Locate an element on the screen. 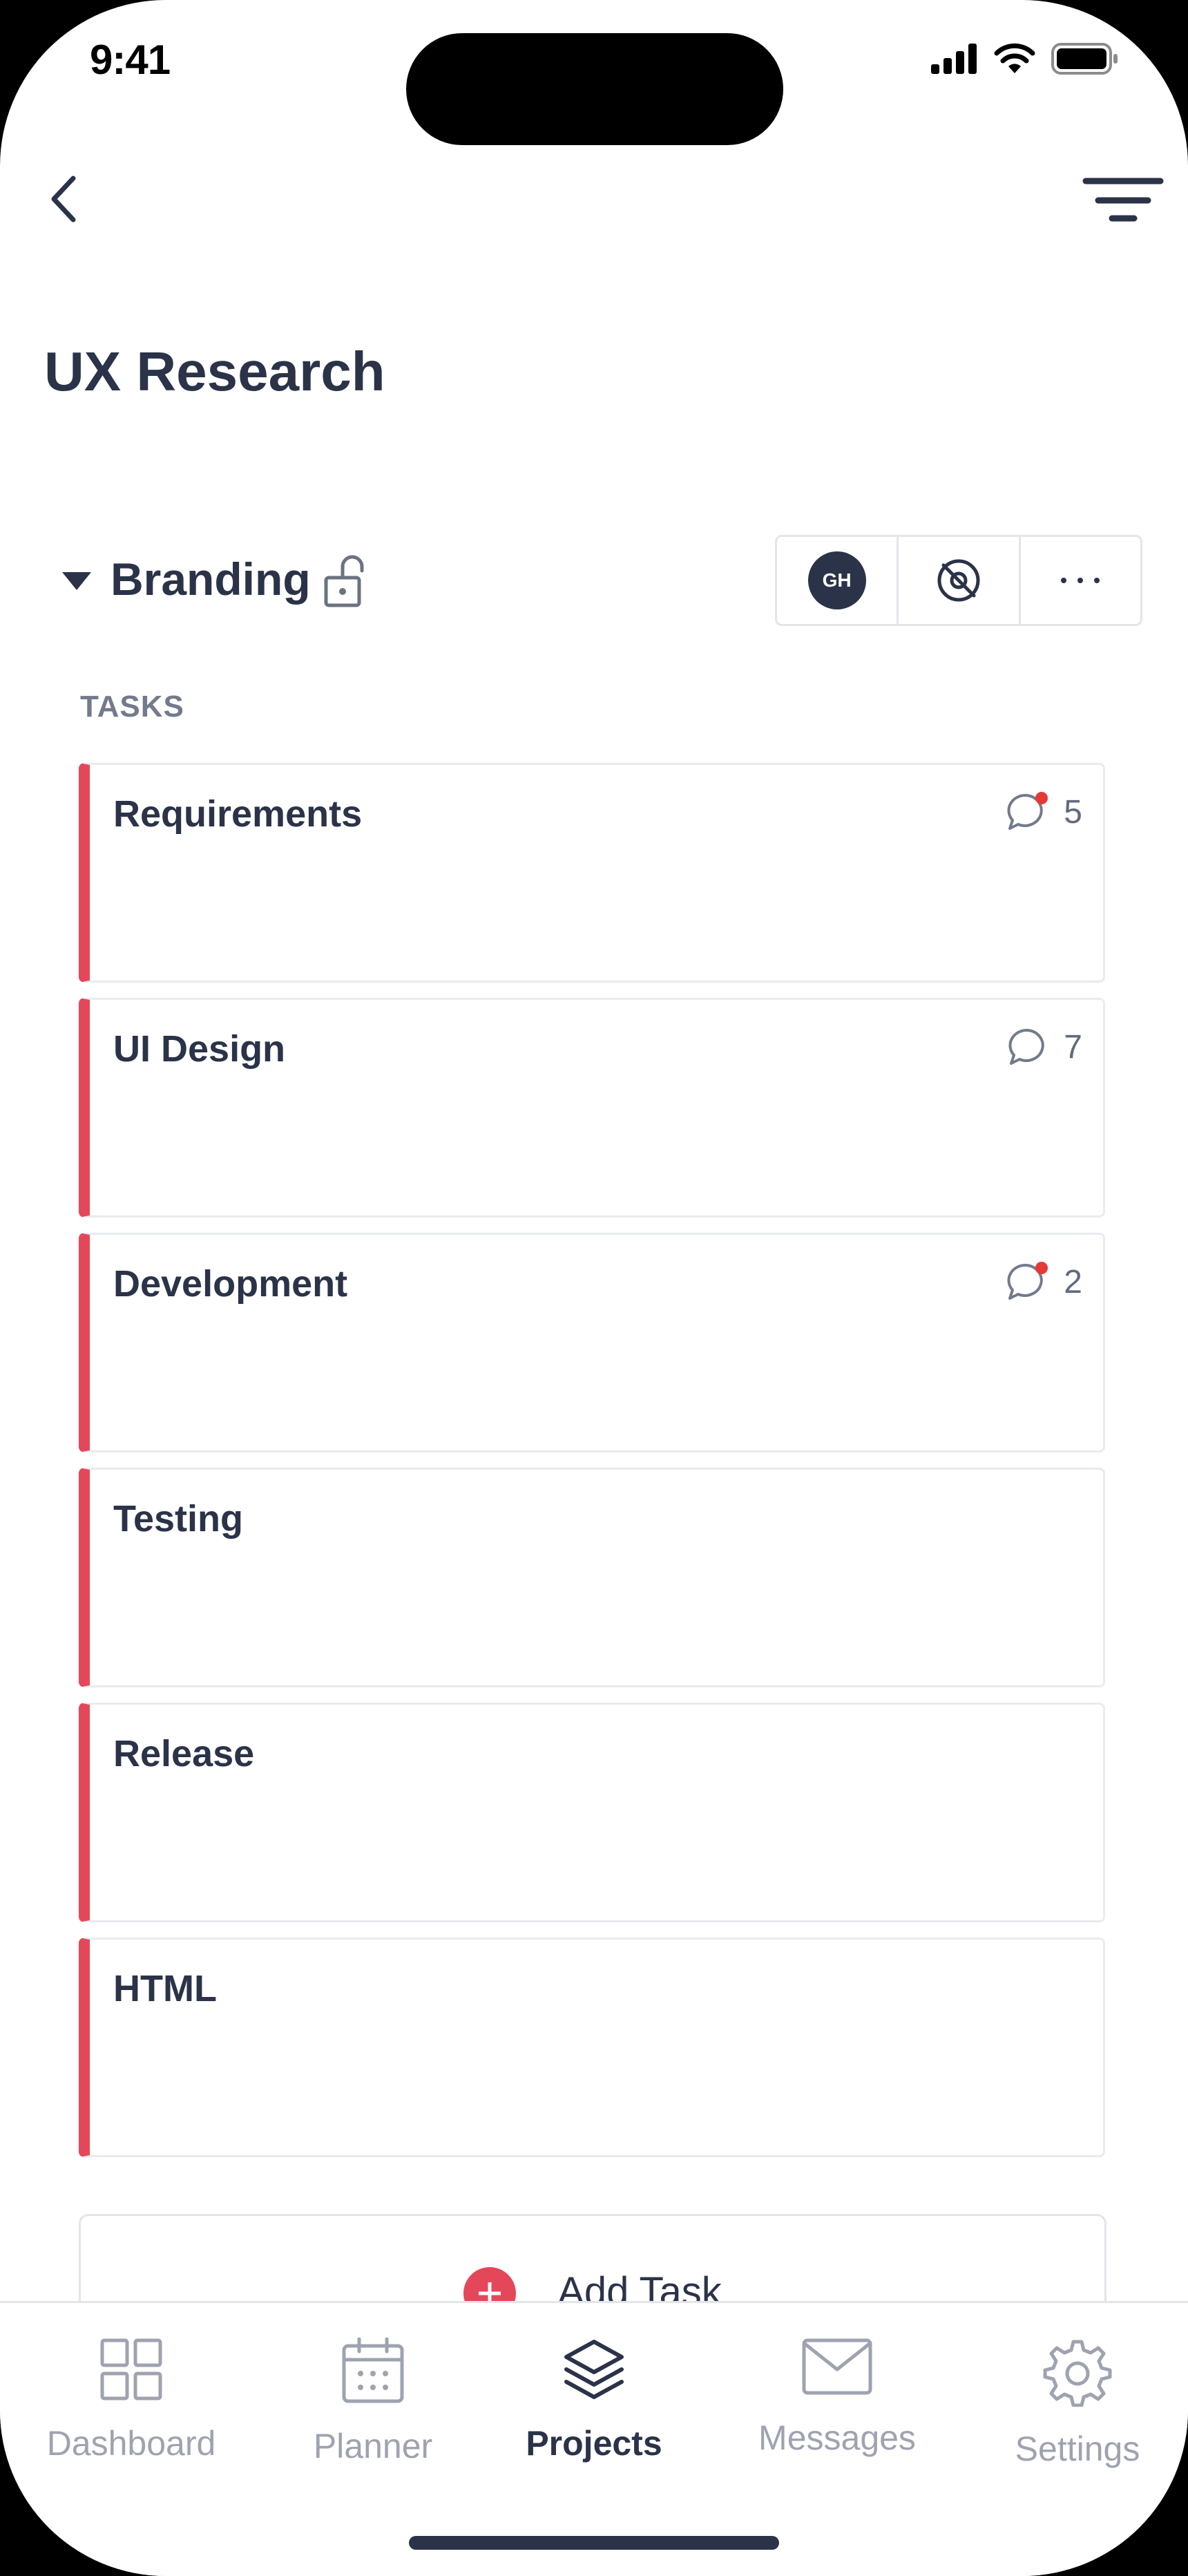 The width and height of the screenshot is (1188, 2576). tab-label: Messages is located at coordinates (837, 2437).